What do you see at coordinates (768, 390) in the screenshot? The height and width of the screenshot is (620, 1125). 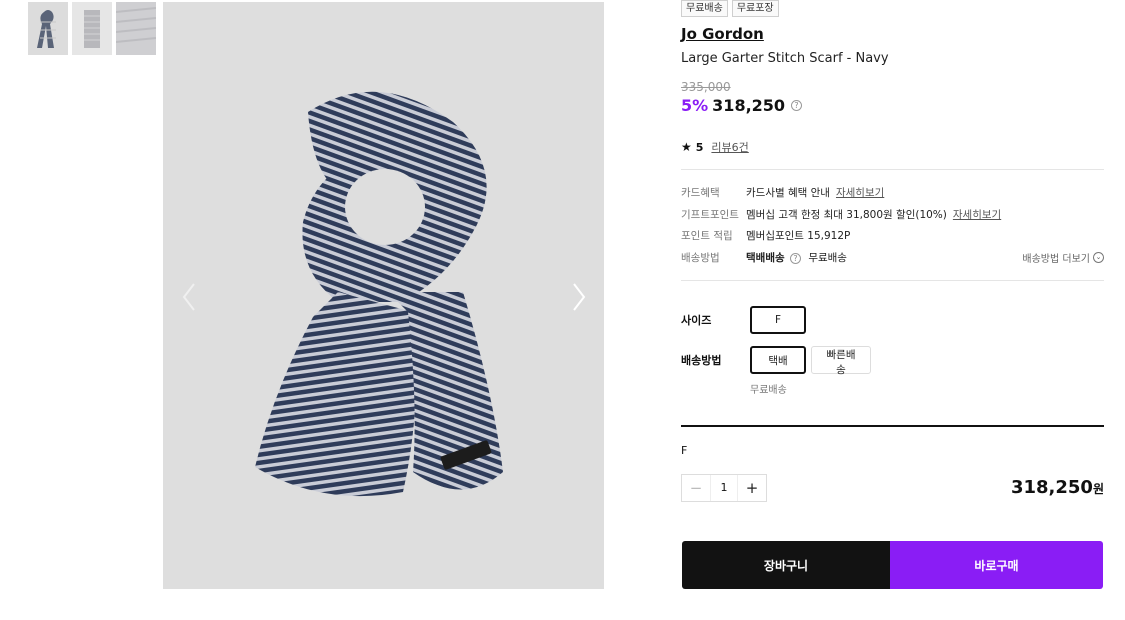 I see `free-shipping-note: 무료배송` at bounding box center [768, 390].